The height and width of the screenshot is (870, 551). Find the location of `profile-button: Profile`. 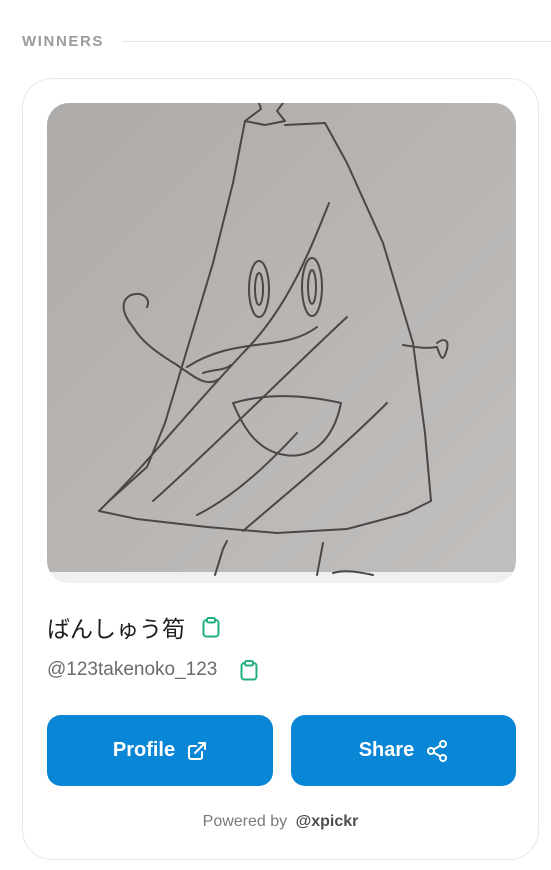

profile-button: Profile is located at coordinates (160, 750).